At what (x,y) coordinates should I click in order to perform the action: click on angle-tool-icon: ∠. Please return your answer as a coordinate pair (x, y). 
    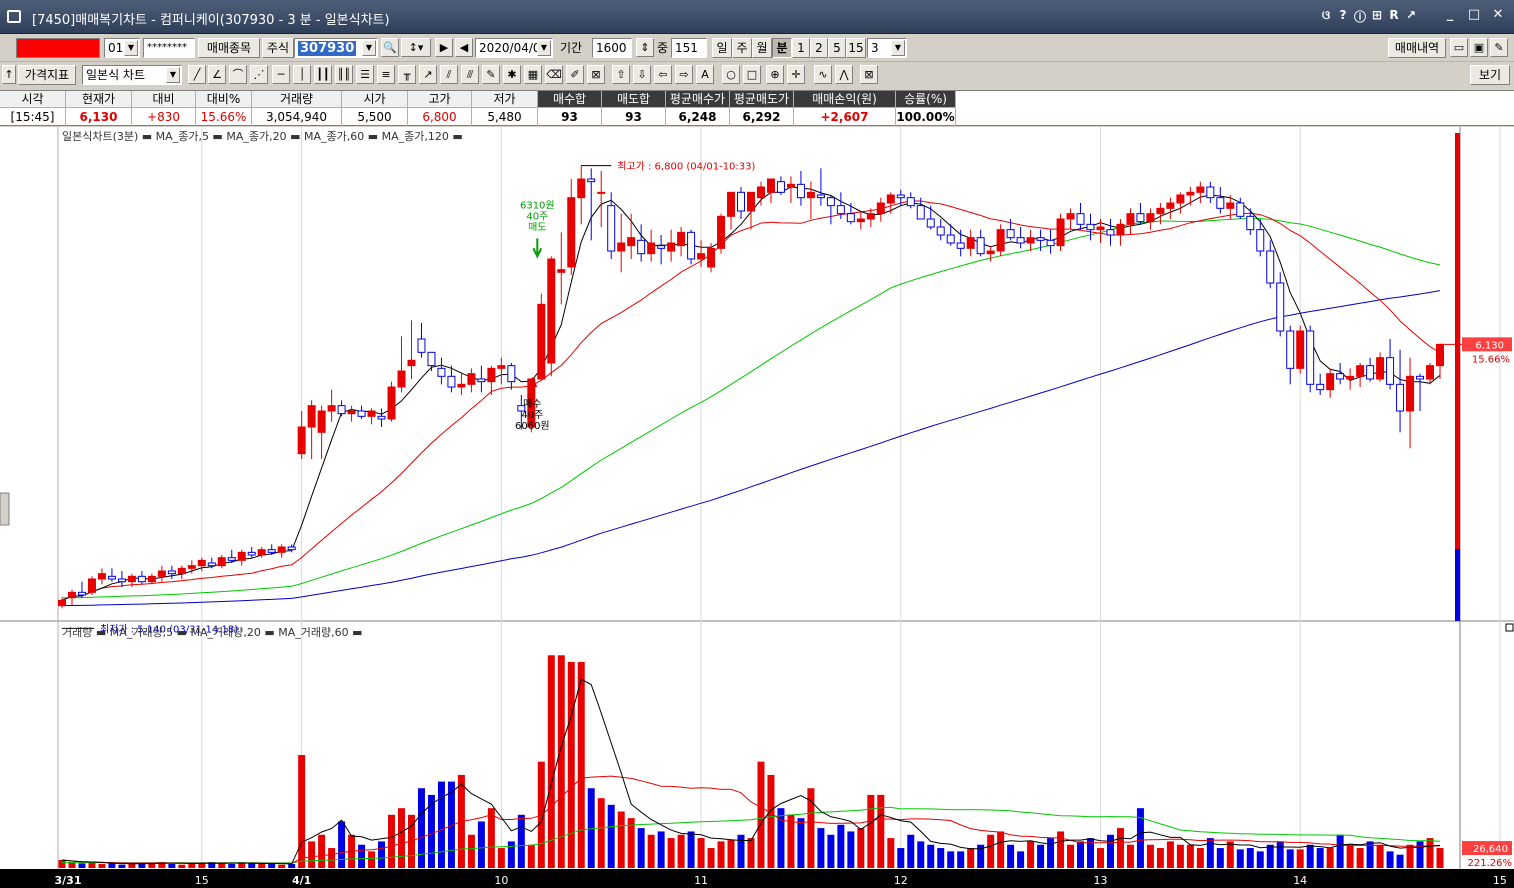
    Looking at the image, I should click on (217, 74).